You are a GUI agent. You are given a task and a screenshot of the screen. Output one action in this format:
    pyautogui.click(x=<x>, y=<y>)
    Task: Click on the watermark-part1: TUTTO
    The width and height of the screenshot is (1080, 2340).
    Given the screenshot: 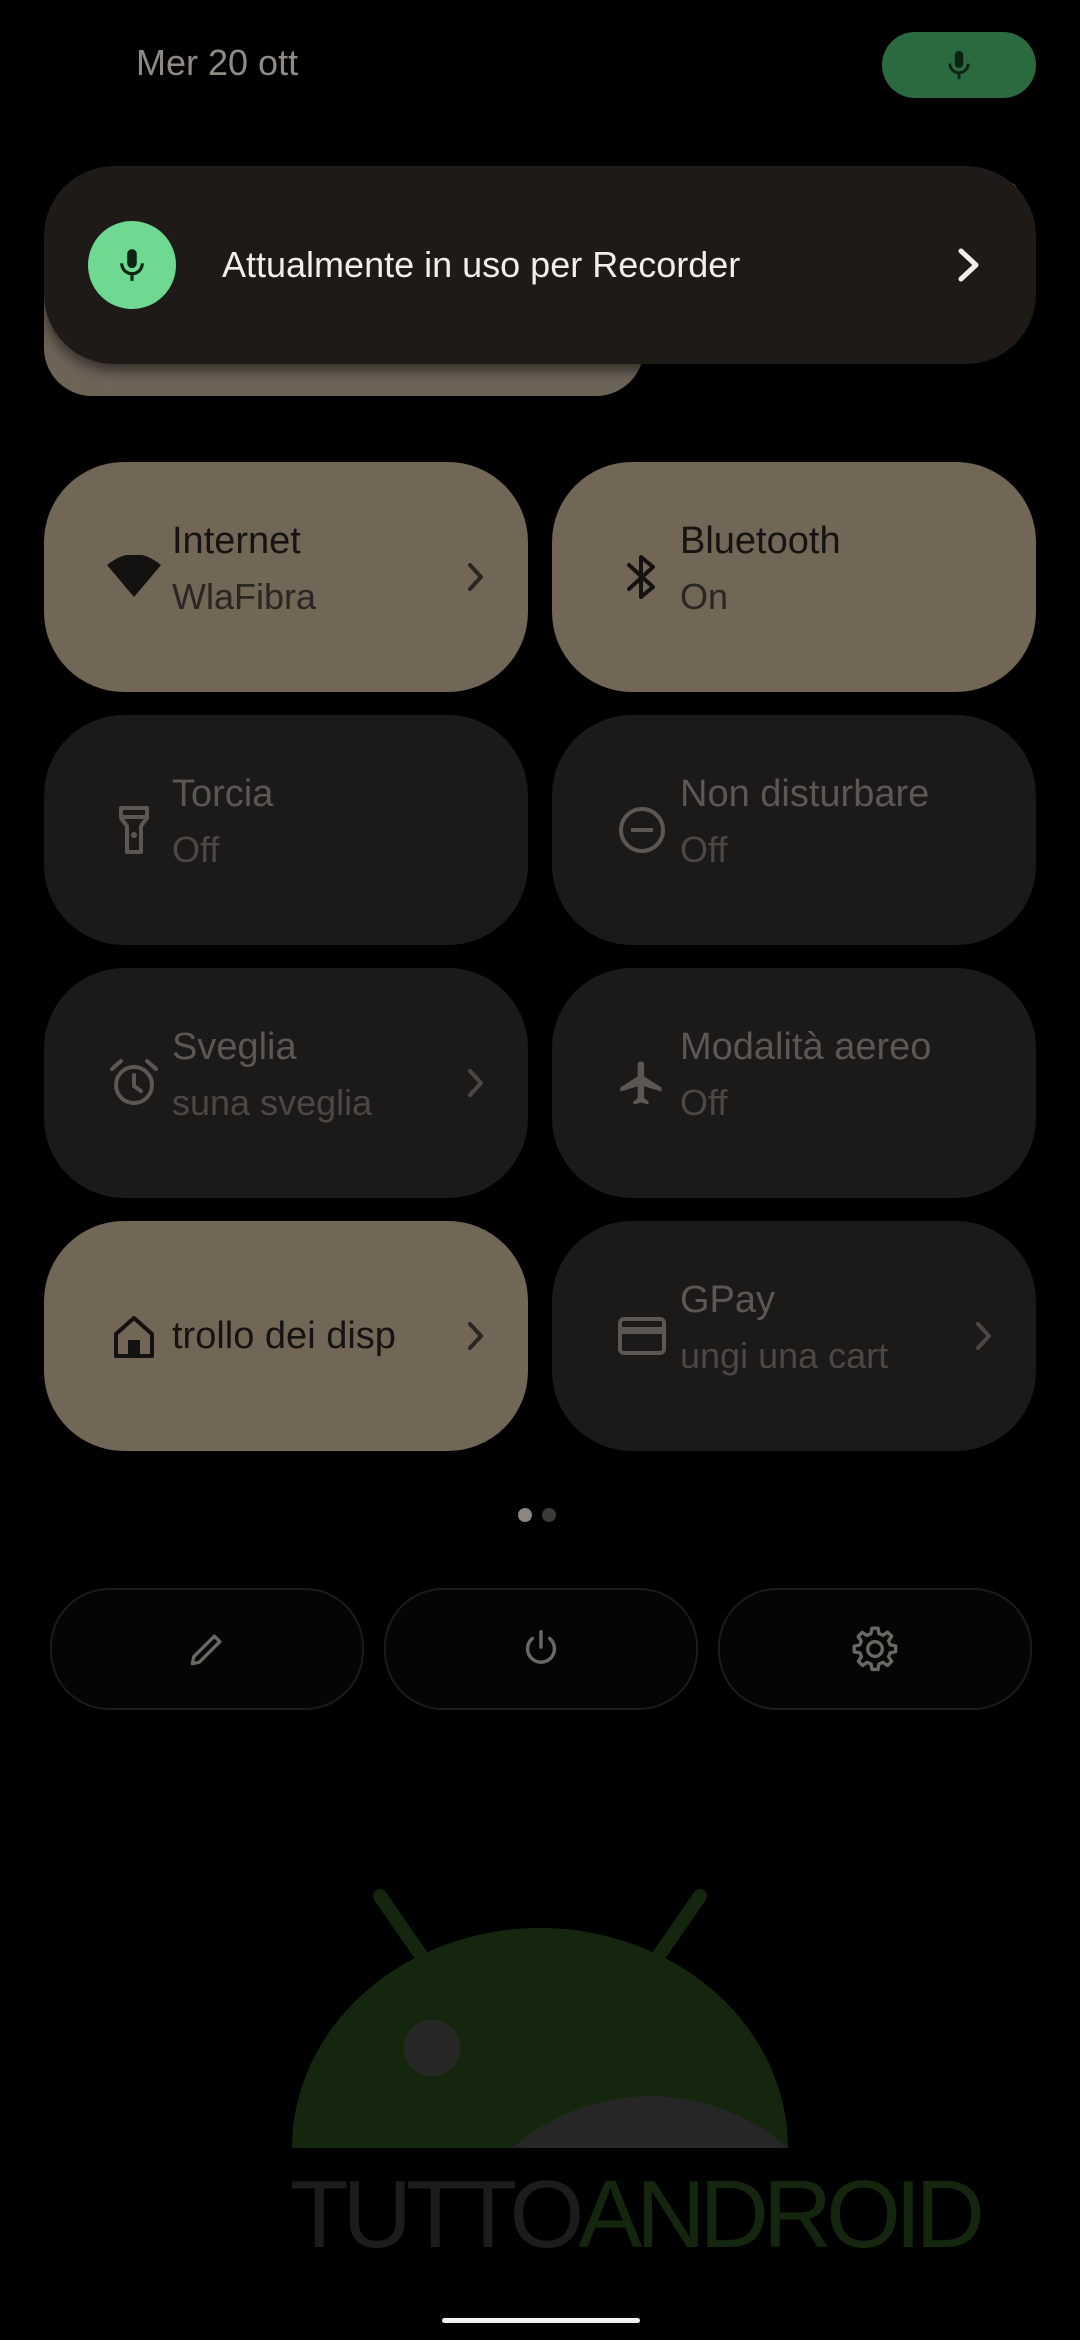 What is the action you would take?
    pyautogui.click(x=437, y=2214)
    